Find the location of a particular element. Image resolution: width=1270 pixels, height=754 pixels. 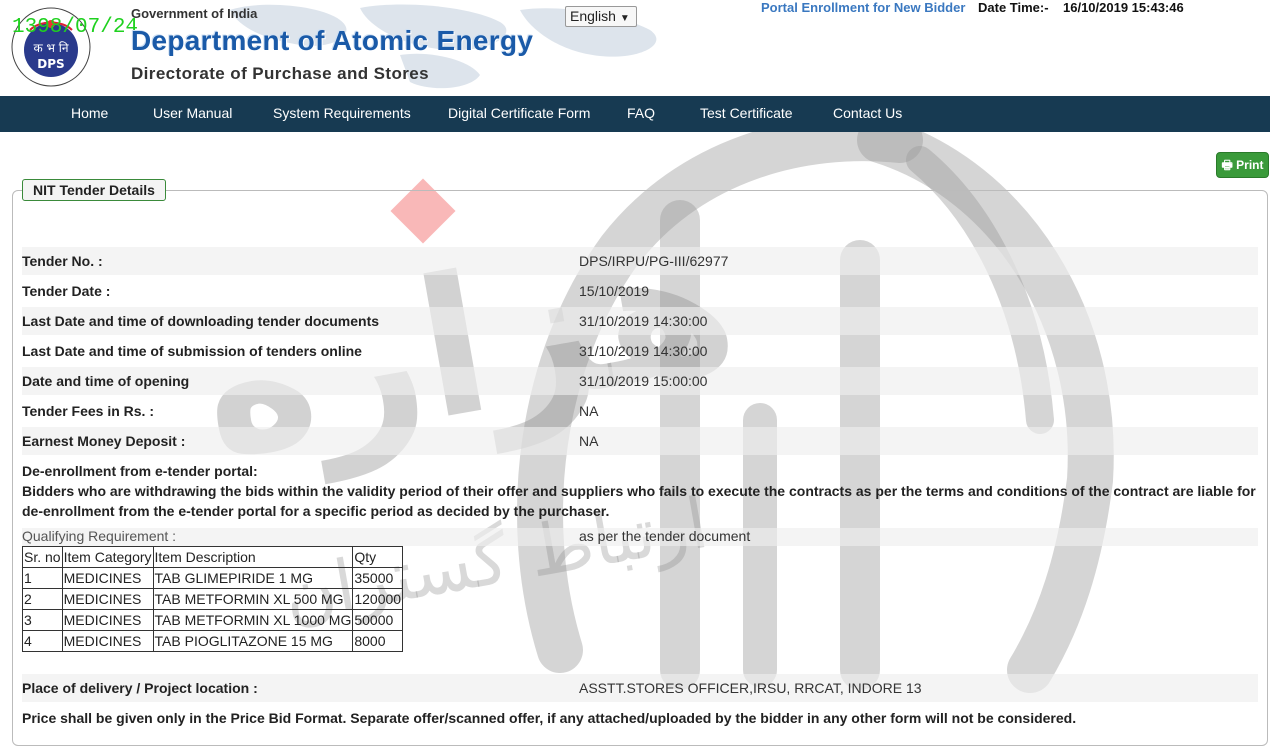

table-cell: TAB METFORMIN XL 500 MG is located at coordinates (253, 599).